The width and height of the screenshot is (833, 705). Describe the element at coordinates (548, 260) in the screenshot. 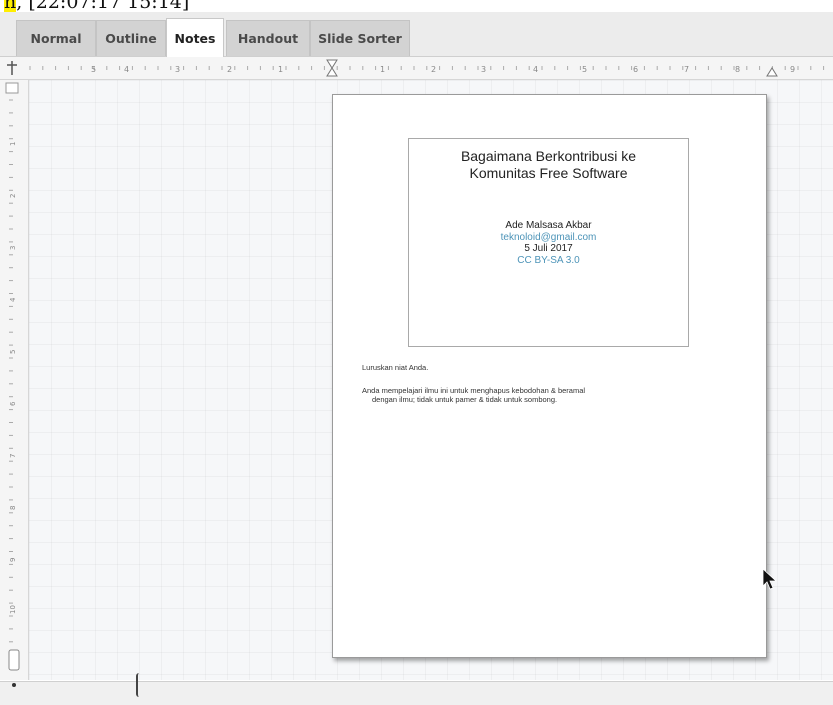

I see `slide-license: CC BY-SA 3.0` at that location.